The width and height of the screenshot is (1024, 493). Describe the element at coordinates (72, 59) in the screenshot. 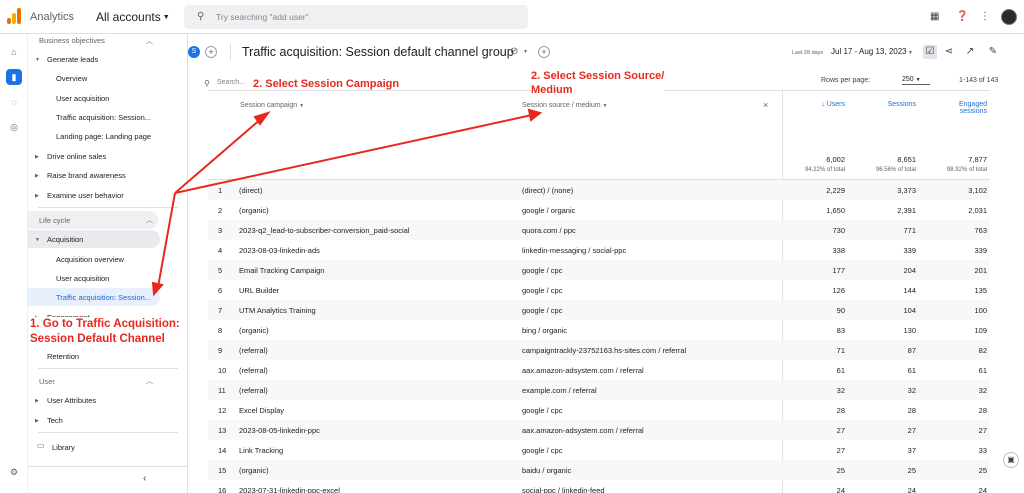

I see `nav-group-generate-leads: Generate leads` at that location.